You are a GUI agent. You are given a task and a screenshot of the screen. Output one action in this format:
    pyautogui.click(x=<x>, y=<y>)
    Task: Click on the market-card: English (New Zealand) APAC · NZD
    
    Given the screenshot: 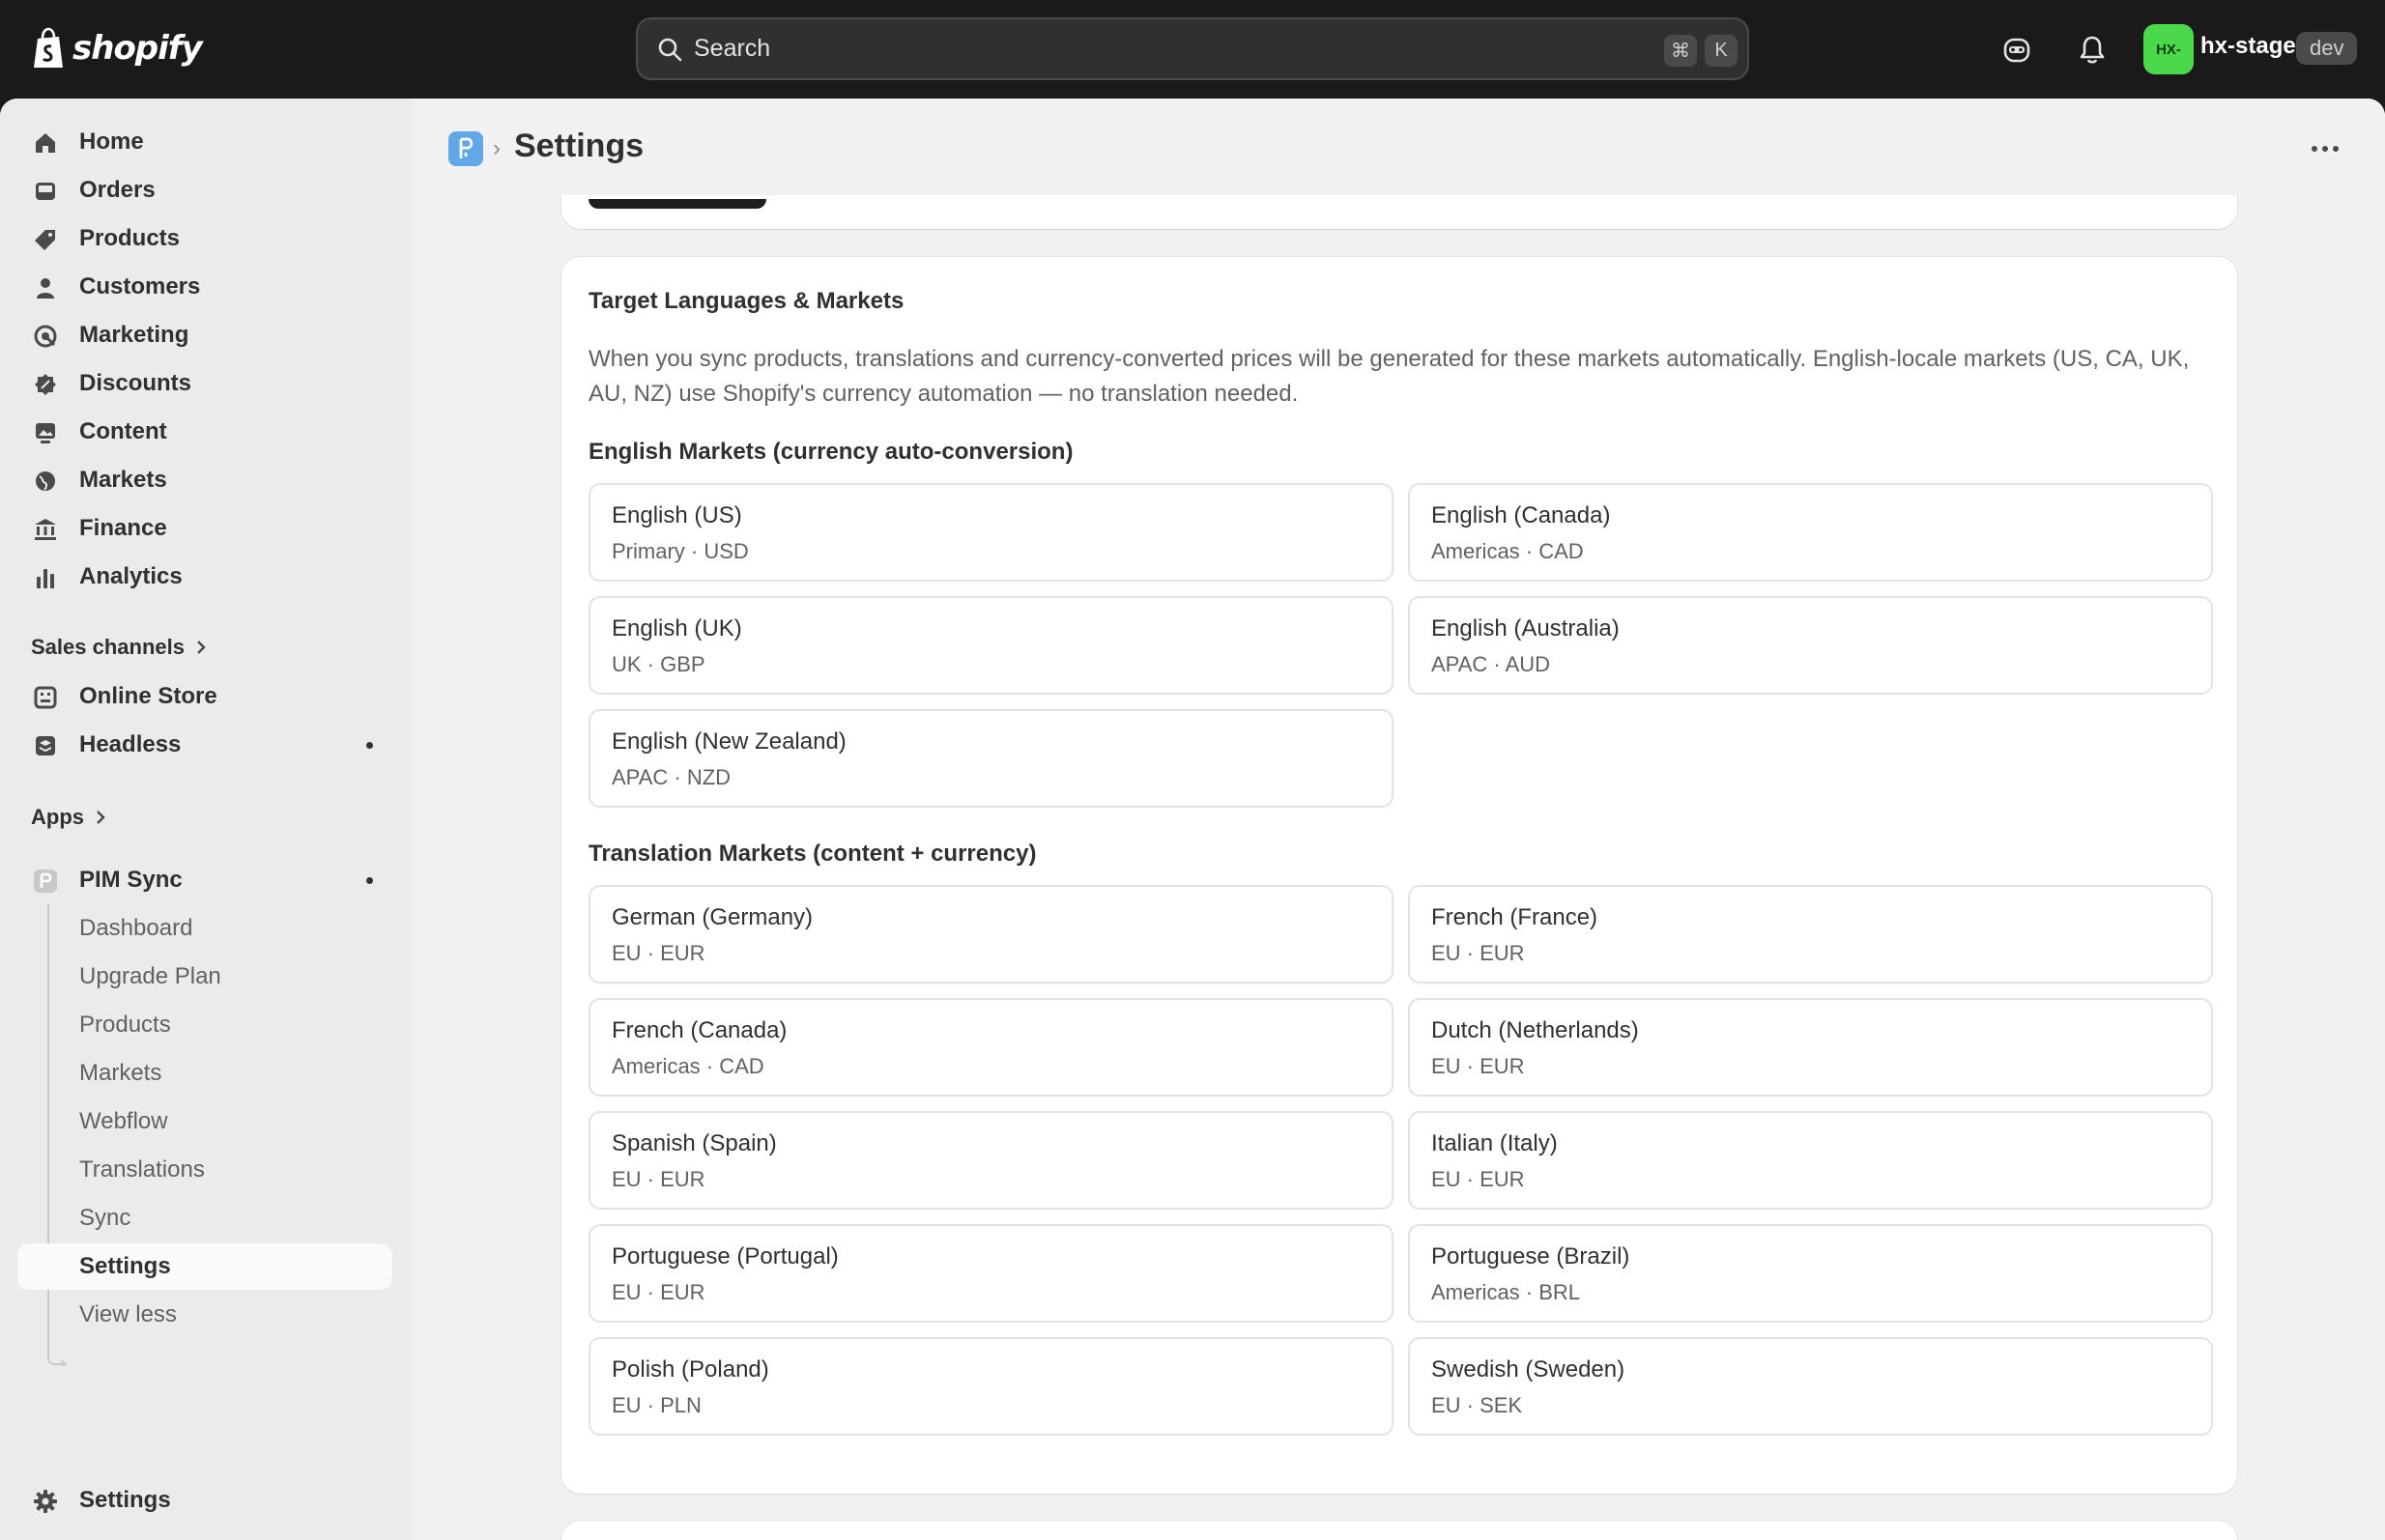 What is the action you would take?
    pyautogui.click(x=991, y=758)
    